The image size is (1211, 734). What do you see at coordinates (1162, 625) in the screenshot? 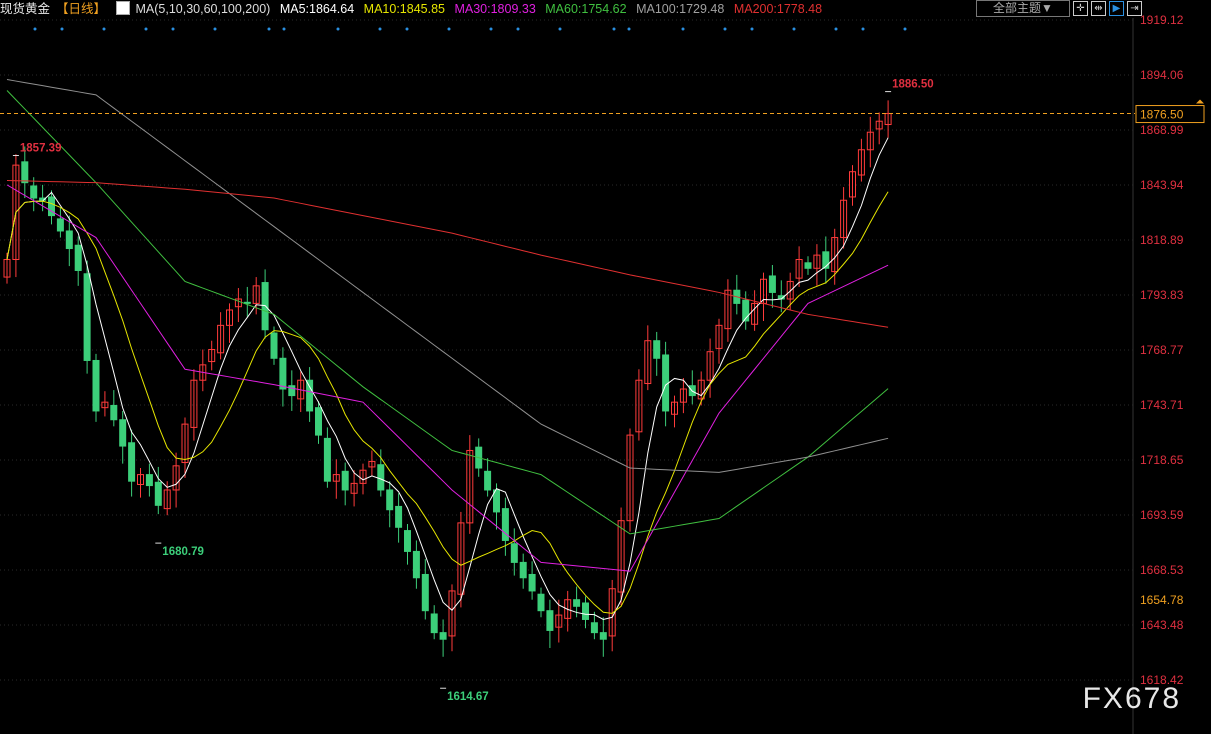
I see `y-tick-label: 1643.48` at bounding box center [1162, 625].